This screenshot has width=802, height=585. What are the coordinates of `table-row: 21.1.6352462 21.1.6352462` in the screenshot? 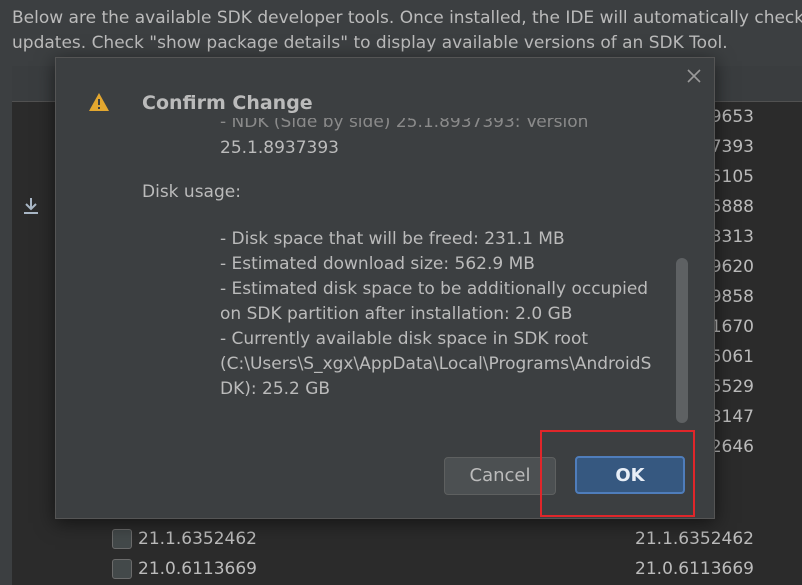 It's located at (433, 539).